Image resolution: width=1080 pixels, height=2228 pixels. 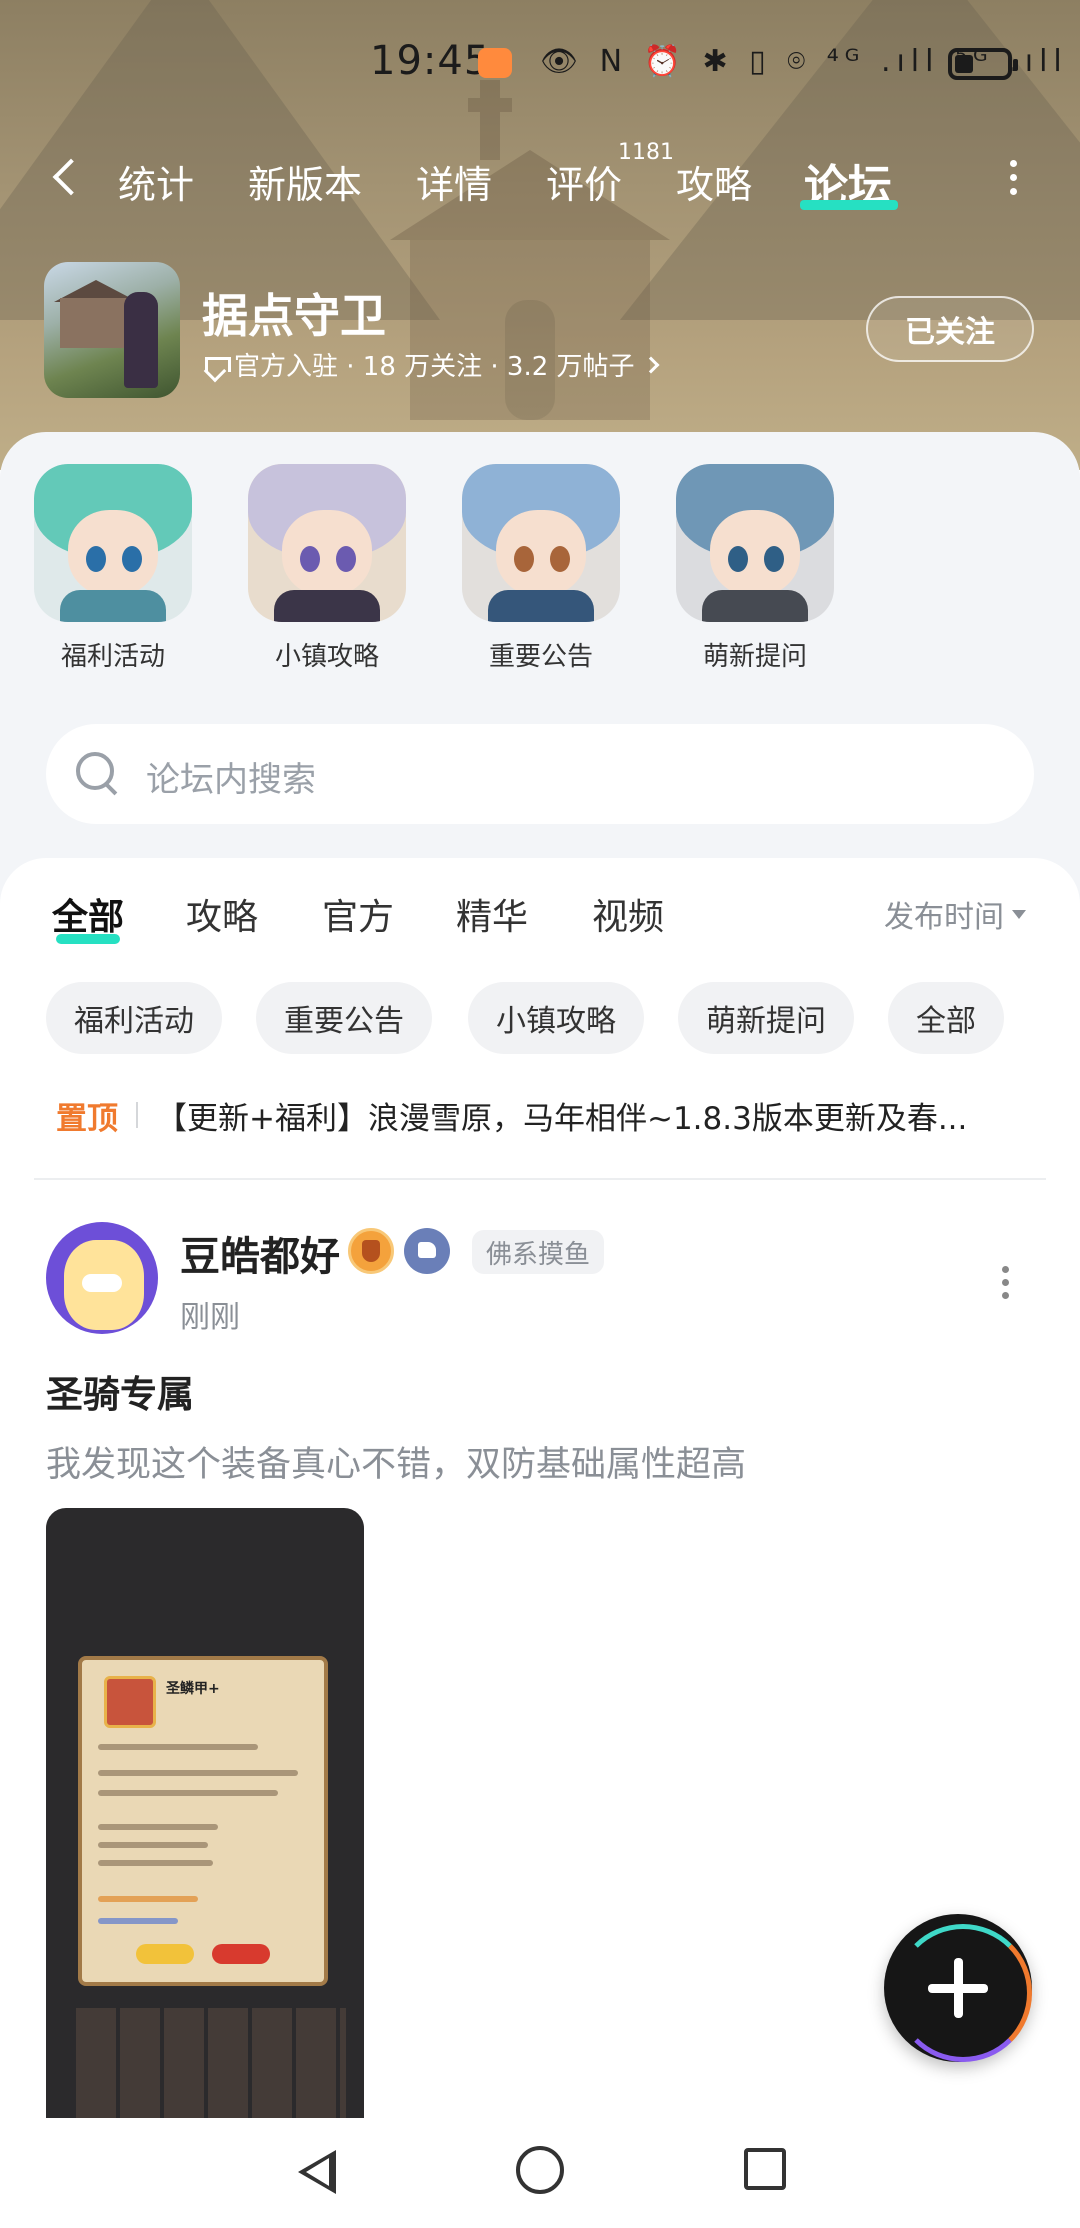 I want to click on caret-down-icon, so click(x=1019, y=914).